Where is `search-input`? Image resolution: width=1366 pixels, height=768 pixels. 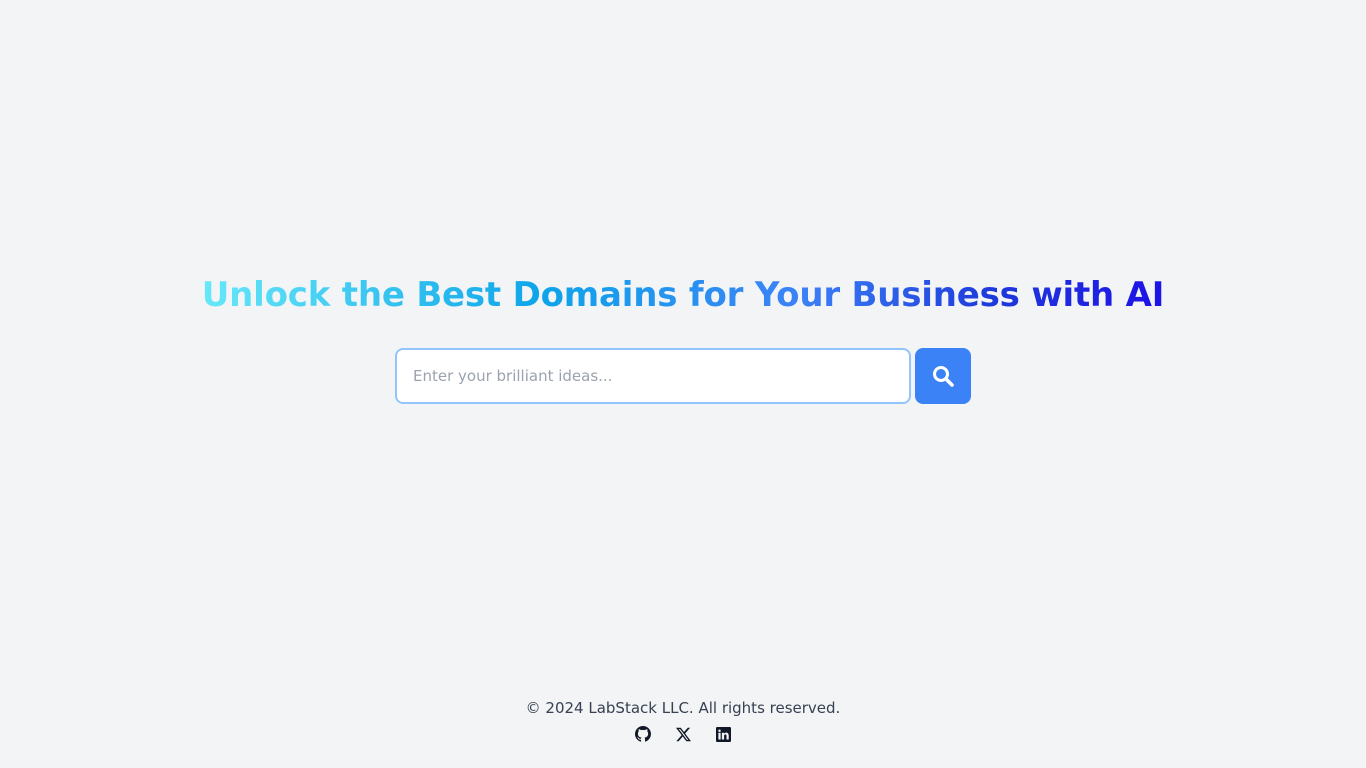 search-input is located at coordinates (653, 376).